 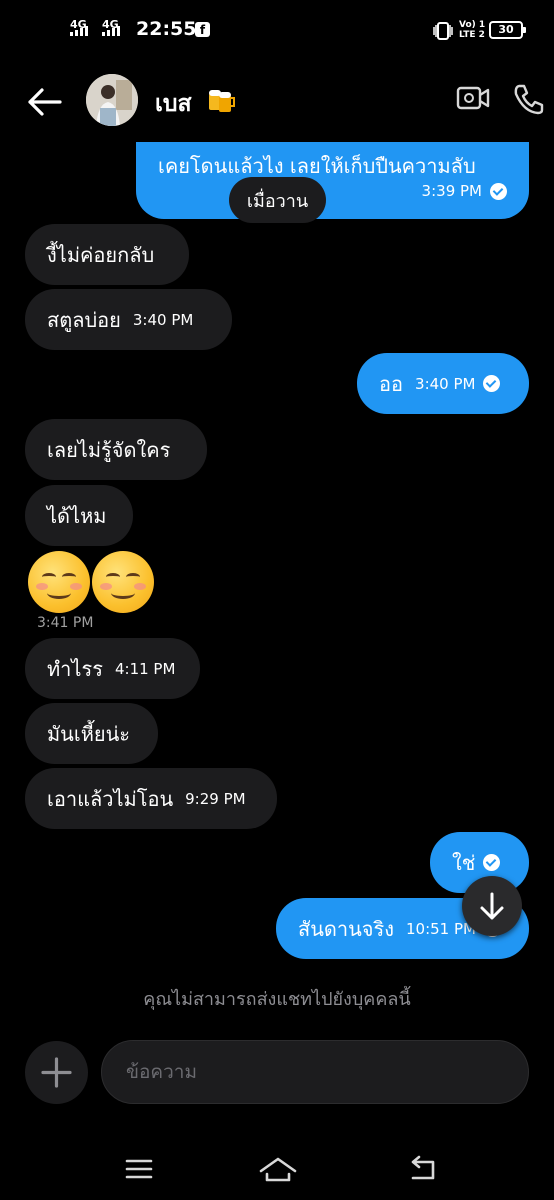 What do you see at coordinates (443, 31) in the screenshot?
I see `vibrate-icon` at bounding box center [443, 31].